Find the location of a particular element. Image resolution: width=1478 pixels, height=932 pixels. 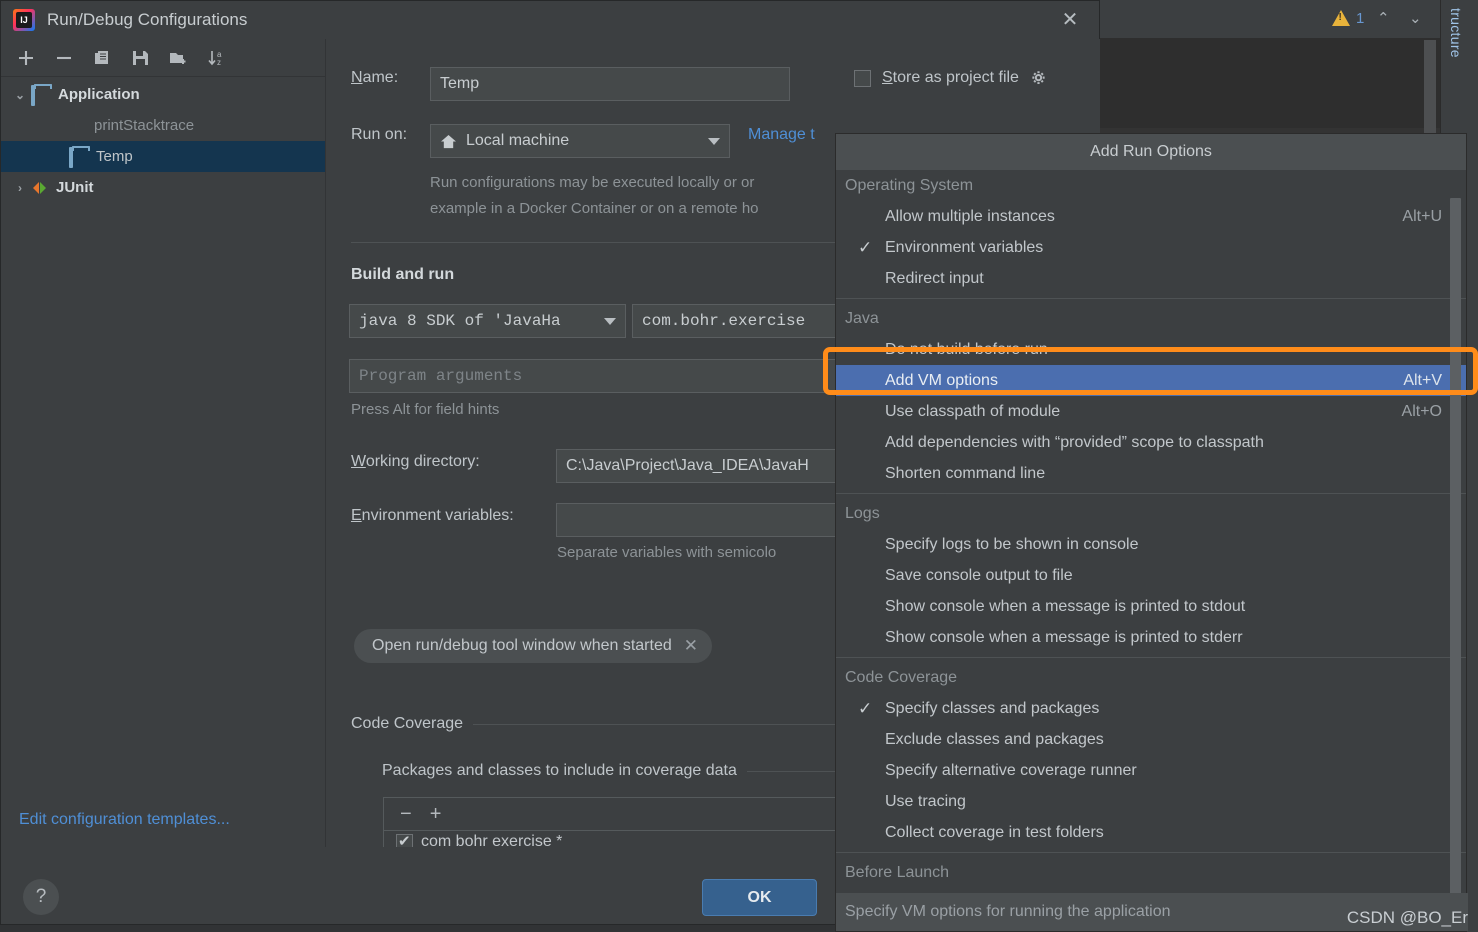

menu-item-do-not-build-before-run: Do not build before run is located at coordinates (1151, 349).